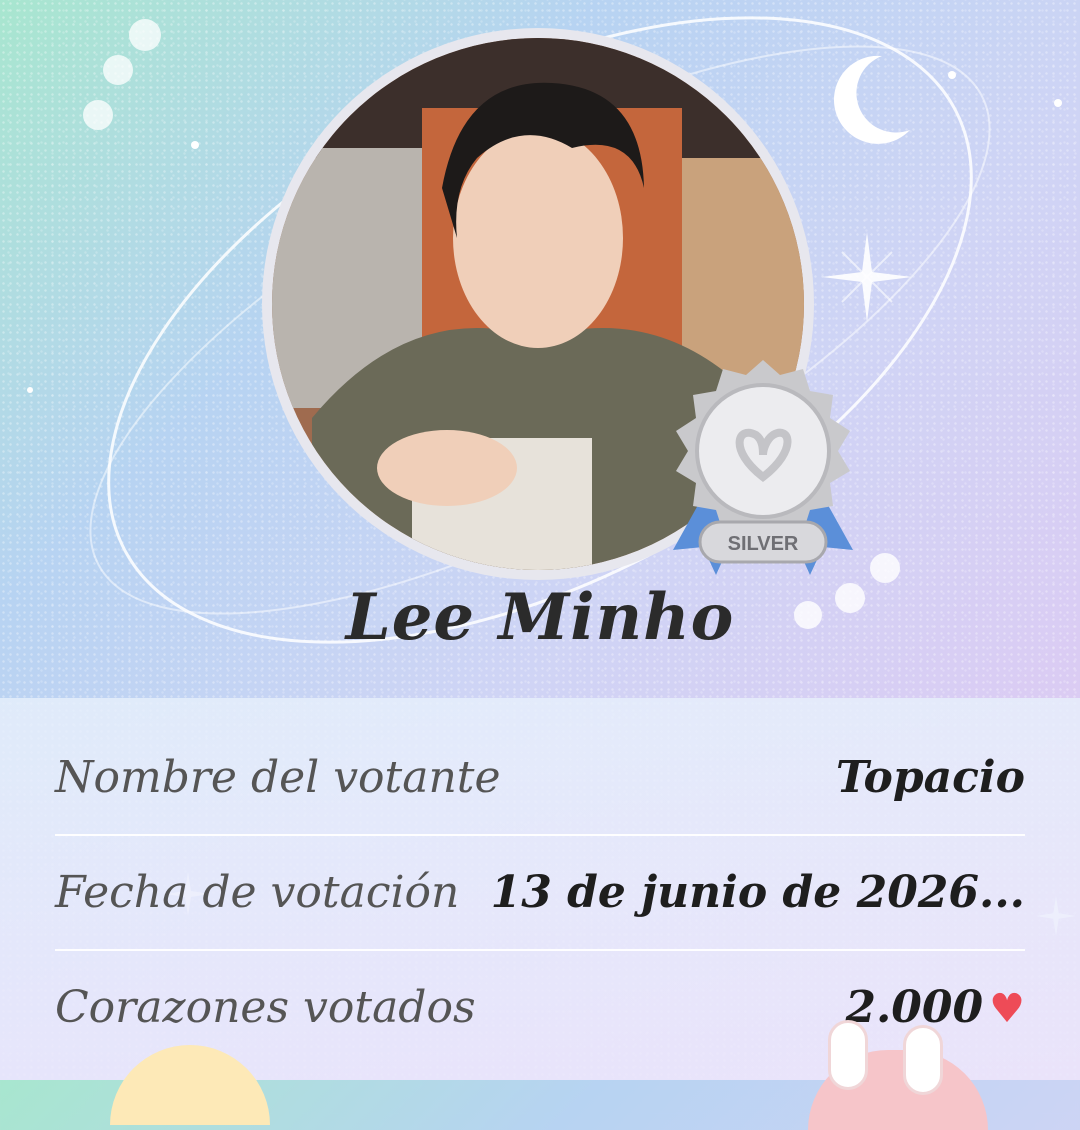 The height and width of the screenshot is (1130, 1080). I want to click on voter-name-row: Nombre del votante Topacio, so click(540, 778).